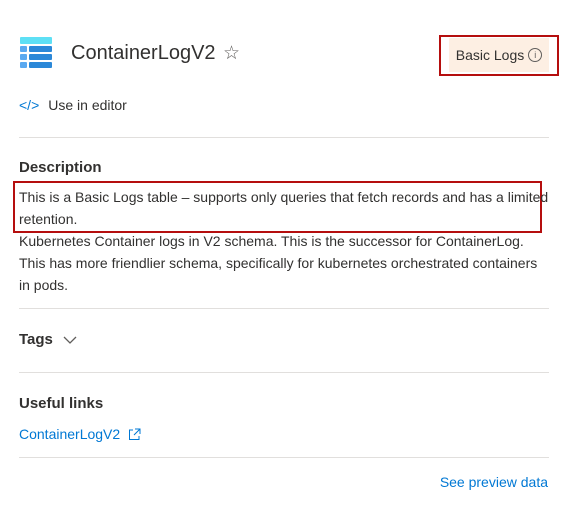 This screenshot has width=579, height=530. I want to click on star-icon: ☆, so click(231, 53).